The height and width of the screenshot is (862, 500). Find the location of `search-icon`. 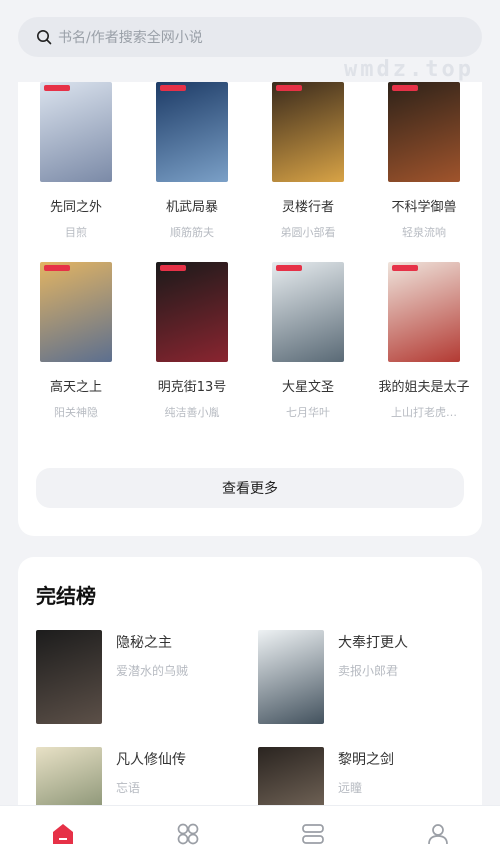

search-icon is located at coordinates (44, 37).